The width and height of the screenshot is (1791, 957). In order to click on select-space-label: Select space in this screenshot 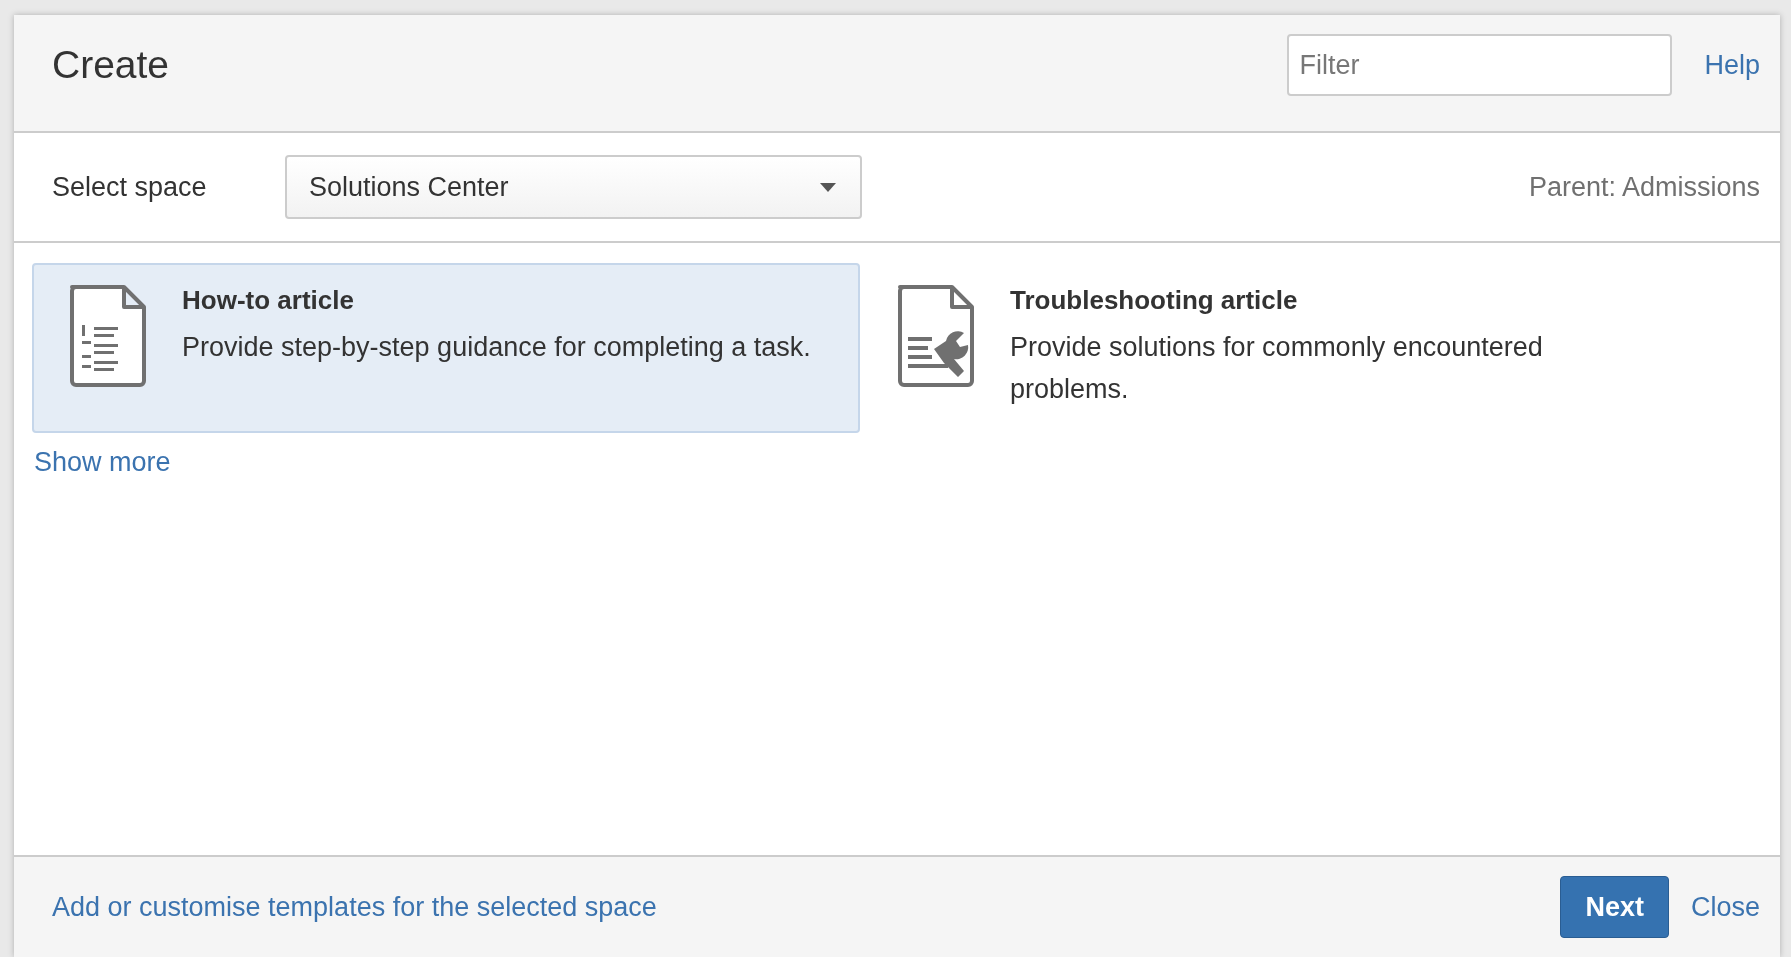, I will do `click(130, 187)`.